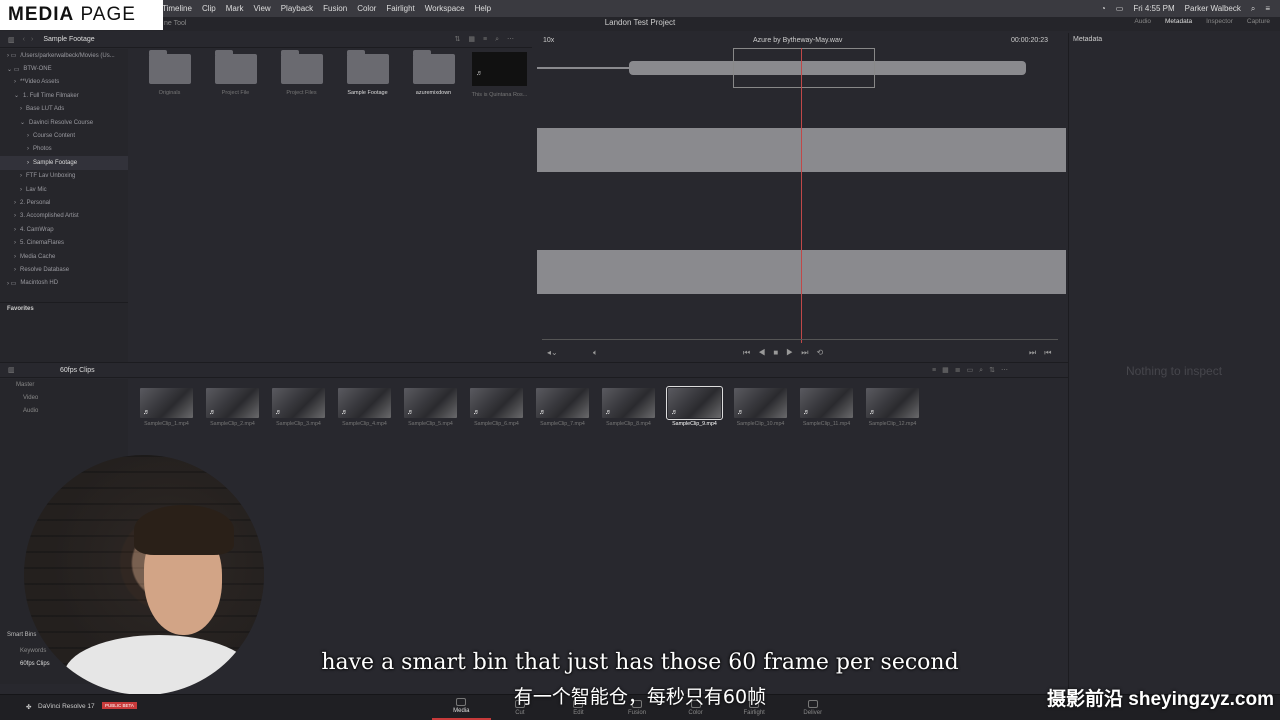  I want to click on folder-item-selected: Sample Footage, so click(367, 78).